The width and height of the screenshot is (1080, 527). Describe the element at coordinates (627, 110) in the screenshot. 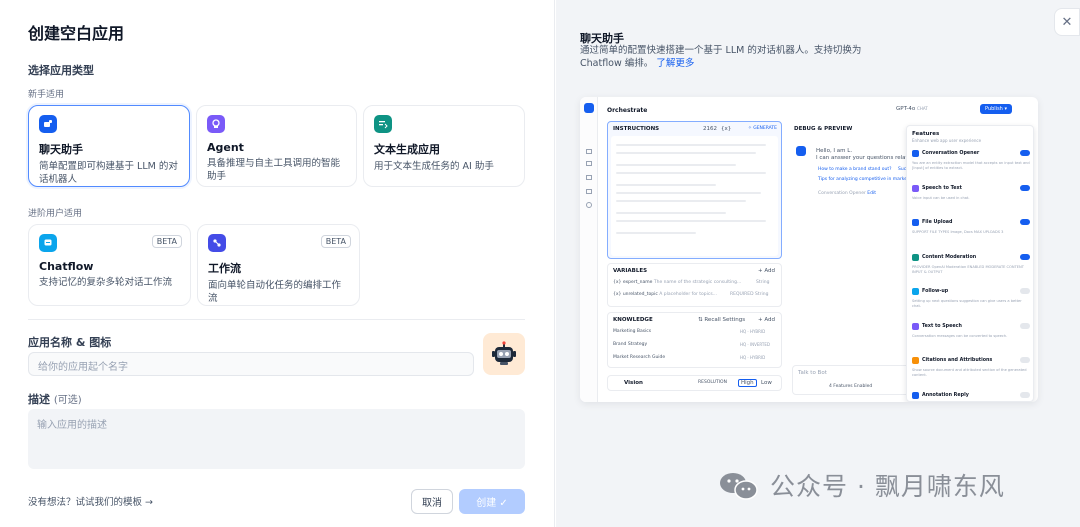

I see `preview-orchestrate: Orchestrate` at that location.